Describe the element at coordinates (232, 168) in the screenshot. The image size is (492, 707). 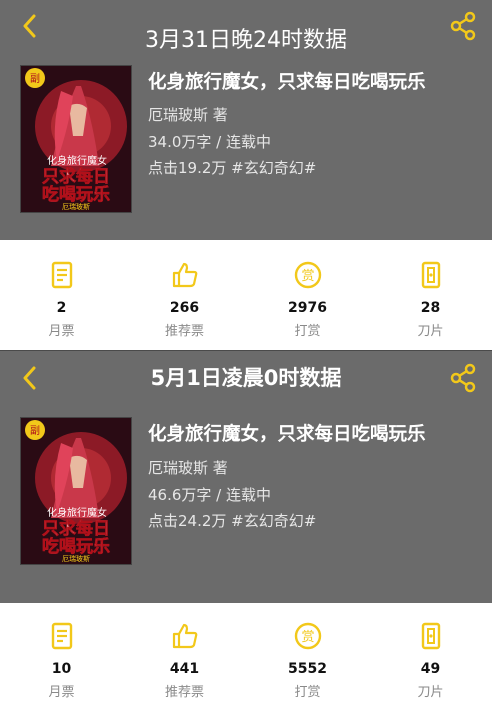
I see `book-clicks-tags: 点击19.2万 #玄幻奇幻#` at that location.